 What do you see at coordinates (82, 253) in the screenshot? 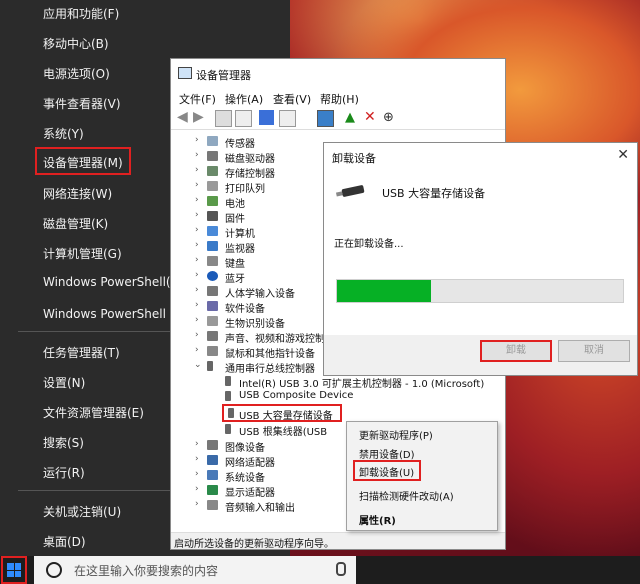
I see `menu-computer-management: 计算机管理(G)` at bounding box center [82, 253].